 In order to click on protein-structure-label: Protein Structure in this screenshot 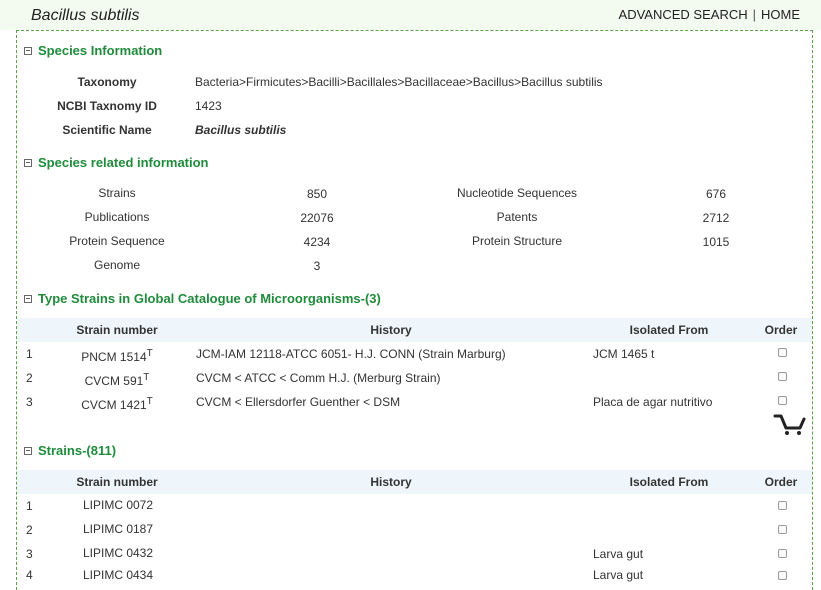, I will do `click(517, 241)`.